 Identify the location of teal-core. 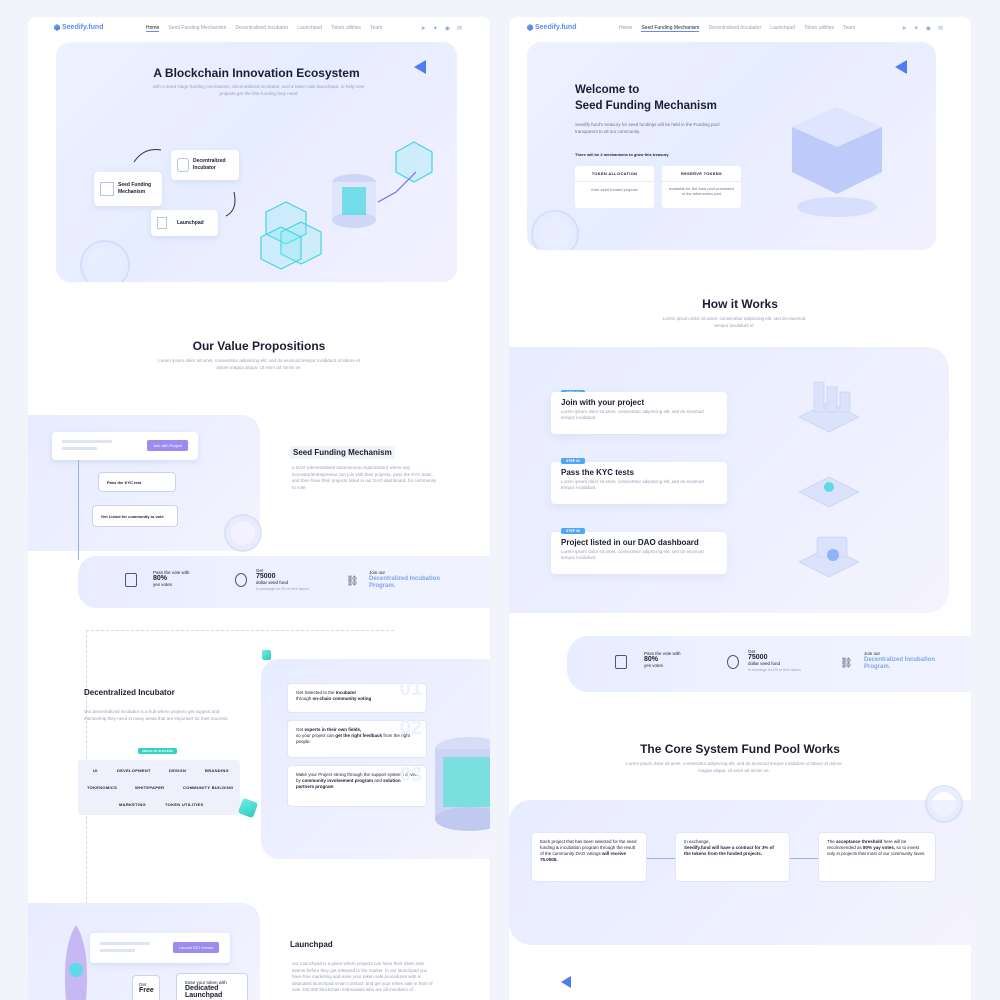
(354, 201).